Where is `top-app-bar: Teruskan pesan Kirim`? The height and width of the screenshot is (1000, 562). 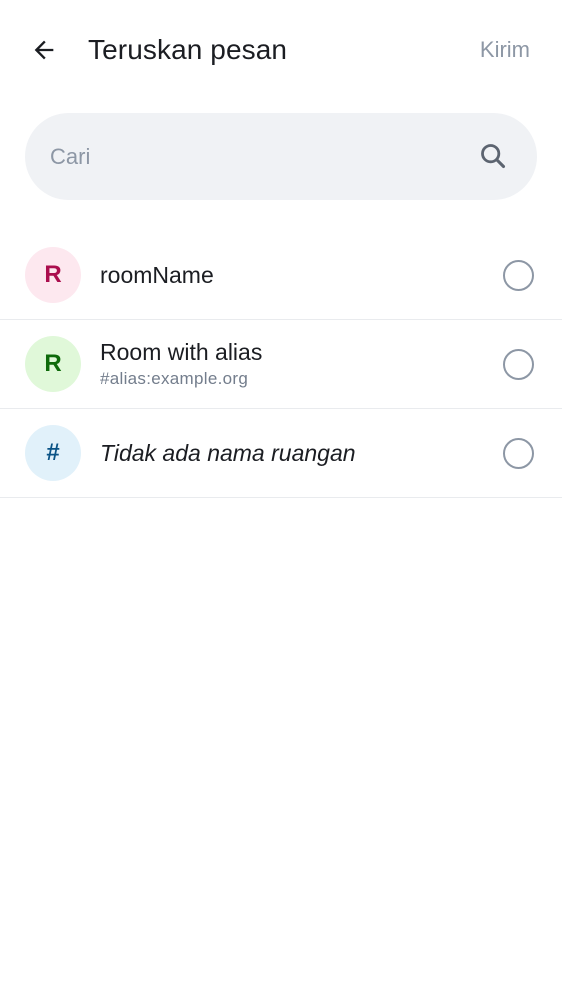 top-app-bar: Teruskan pesan Kirim is located at coordinates (281, 50).